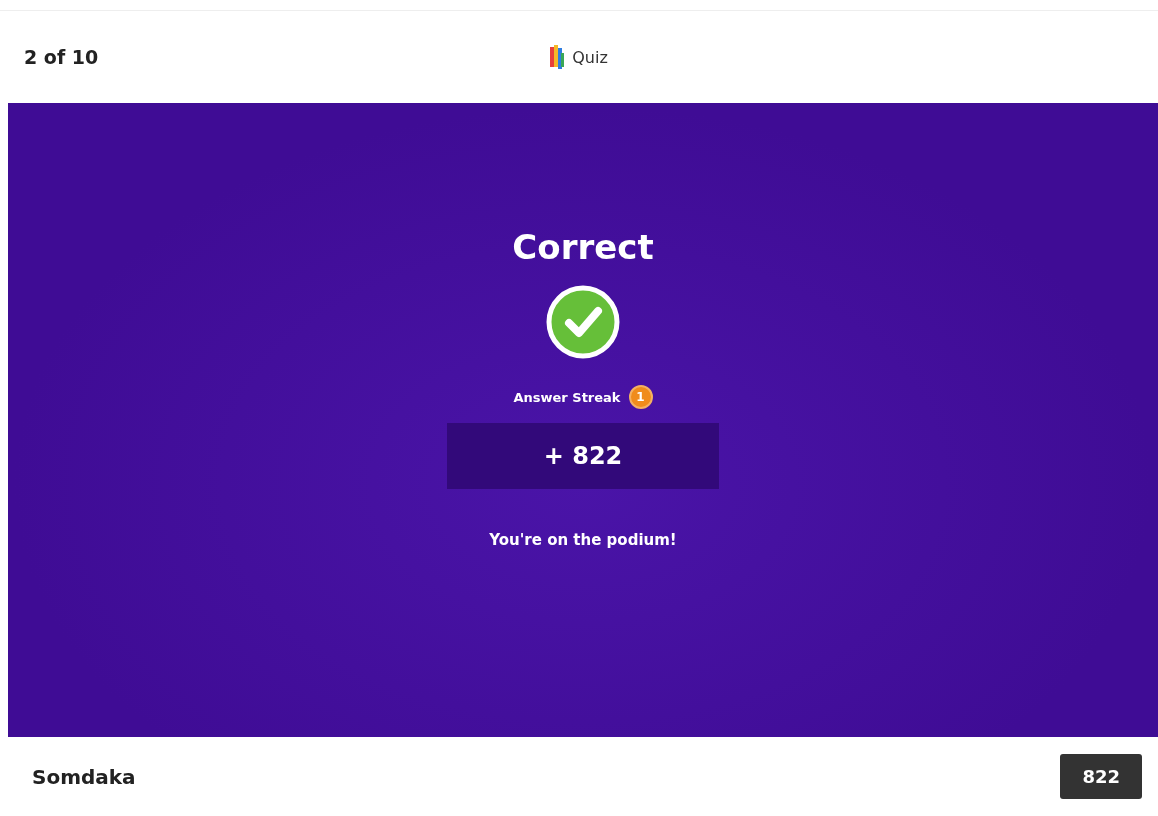 This screenshot has width=1158, height=816. I want to click on check-icon, so click(583, 322).